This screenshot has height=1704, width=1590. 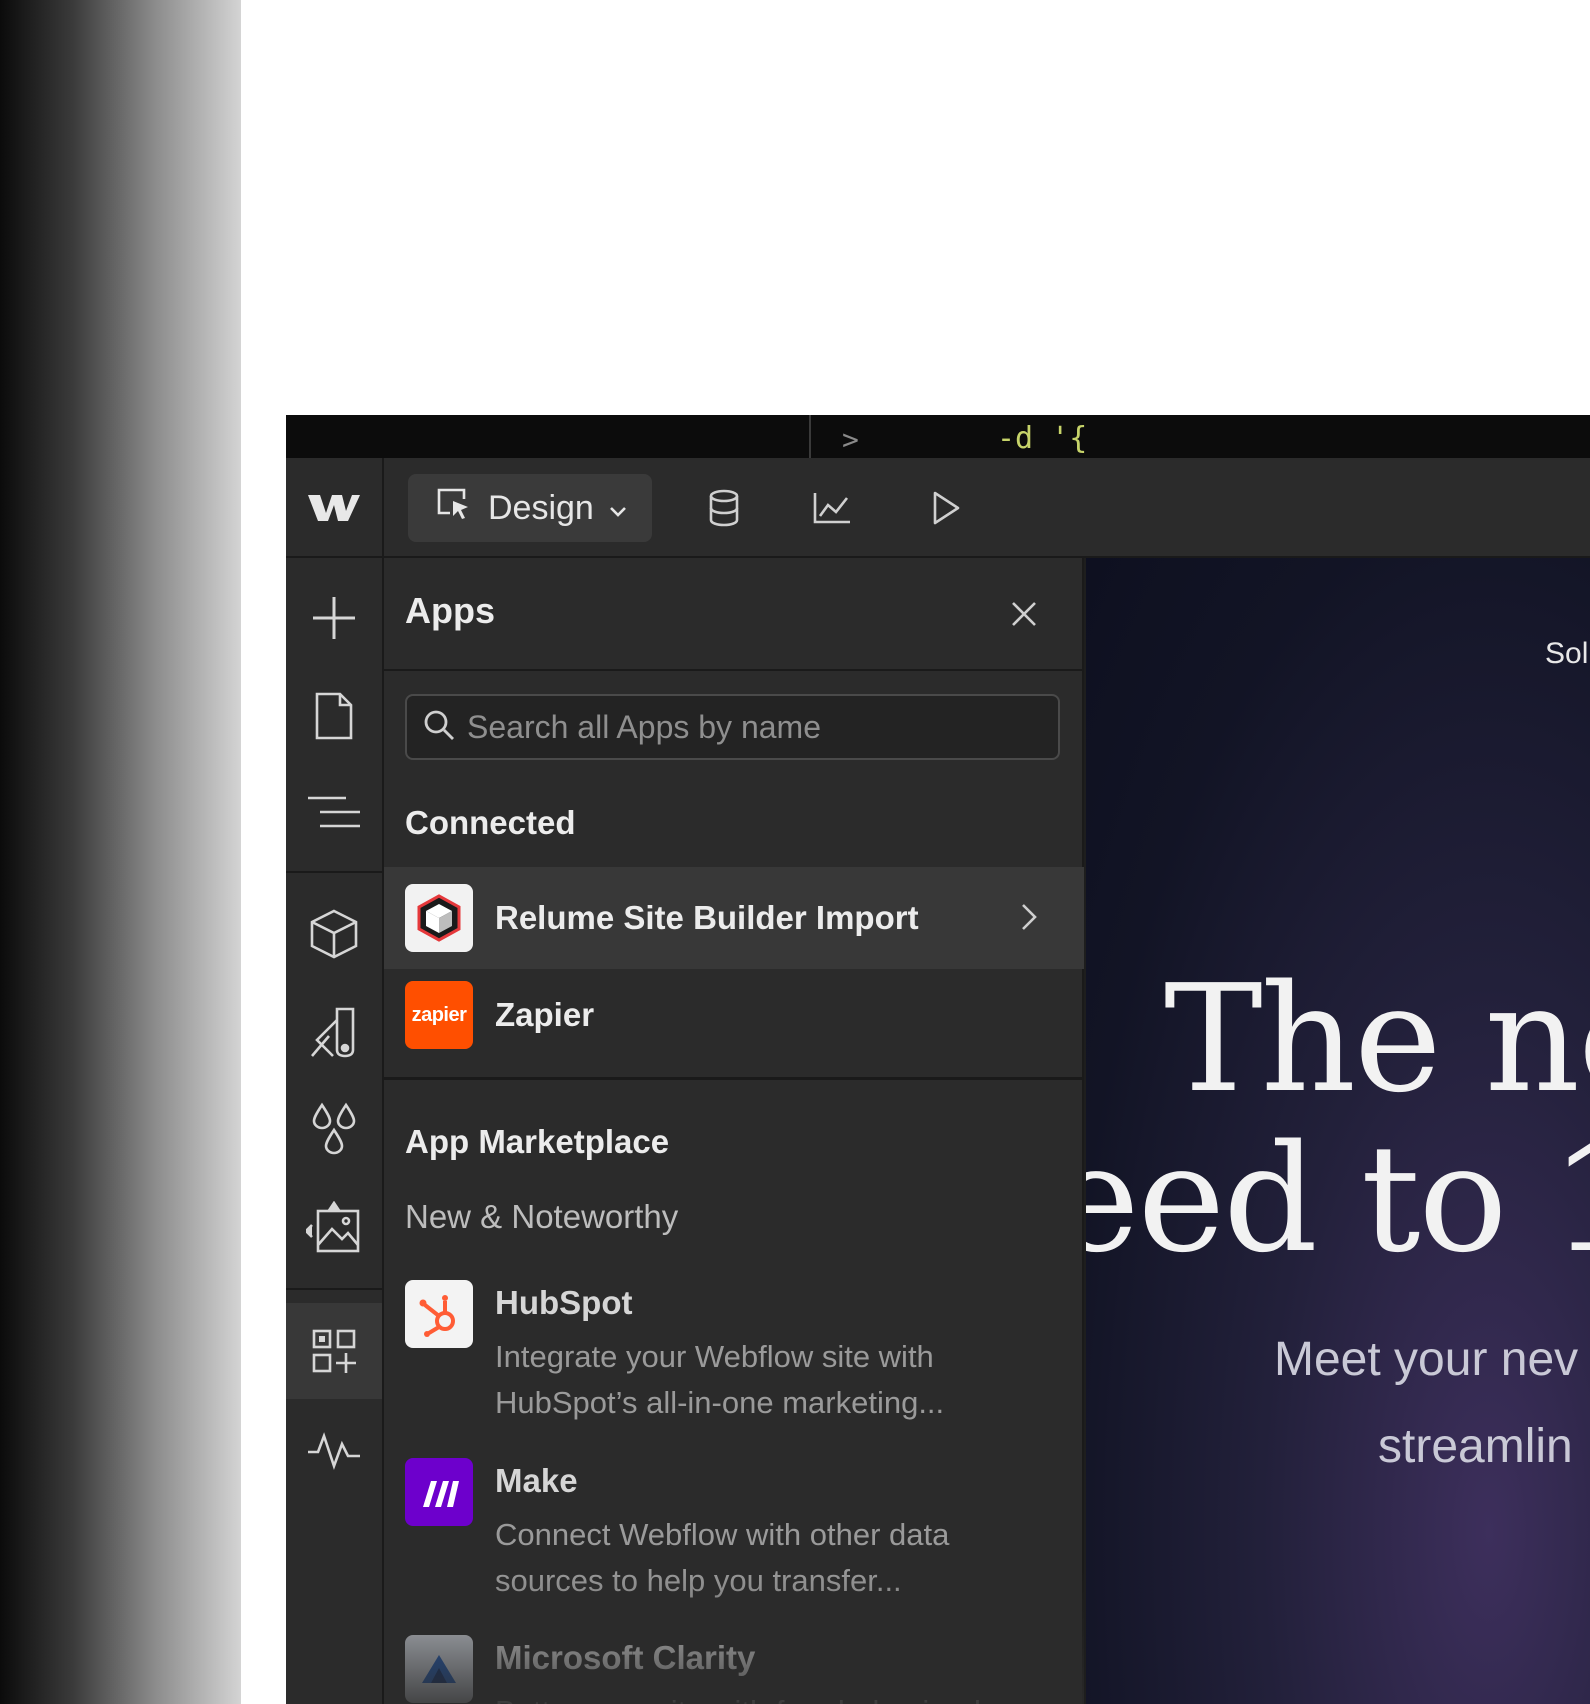 What do you see at coordinates (1377, 1039) in the screenshot?
I see `hero-heading-line1: The ne` at bounding box center [1377, 1039].